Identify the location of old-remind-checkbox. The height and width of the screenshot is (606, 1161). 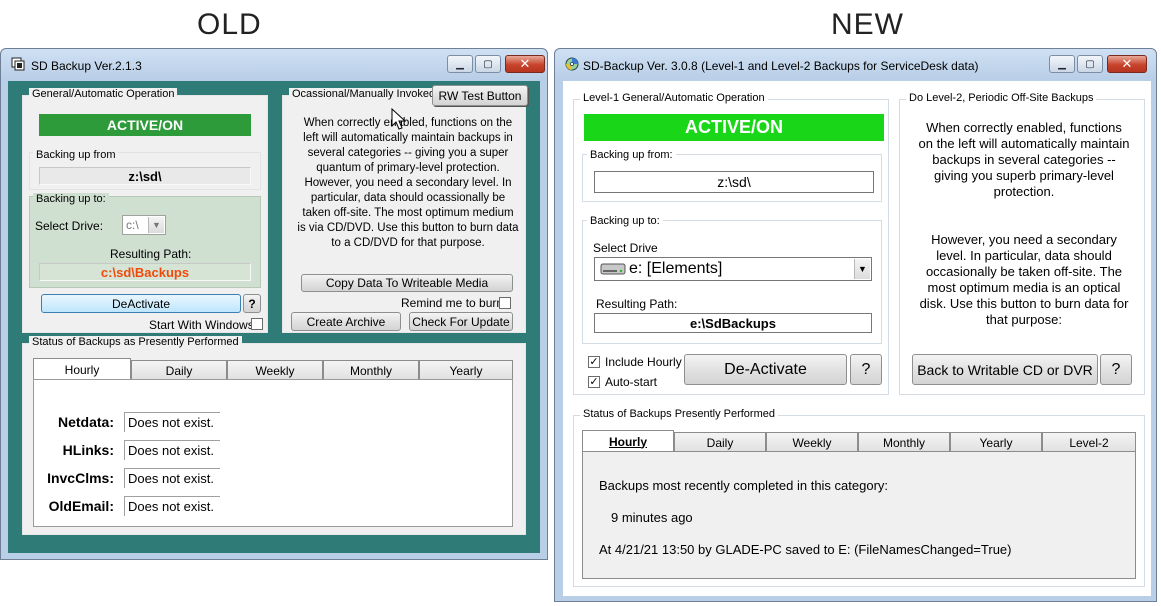
(505, 303).